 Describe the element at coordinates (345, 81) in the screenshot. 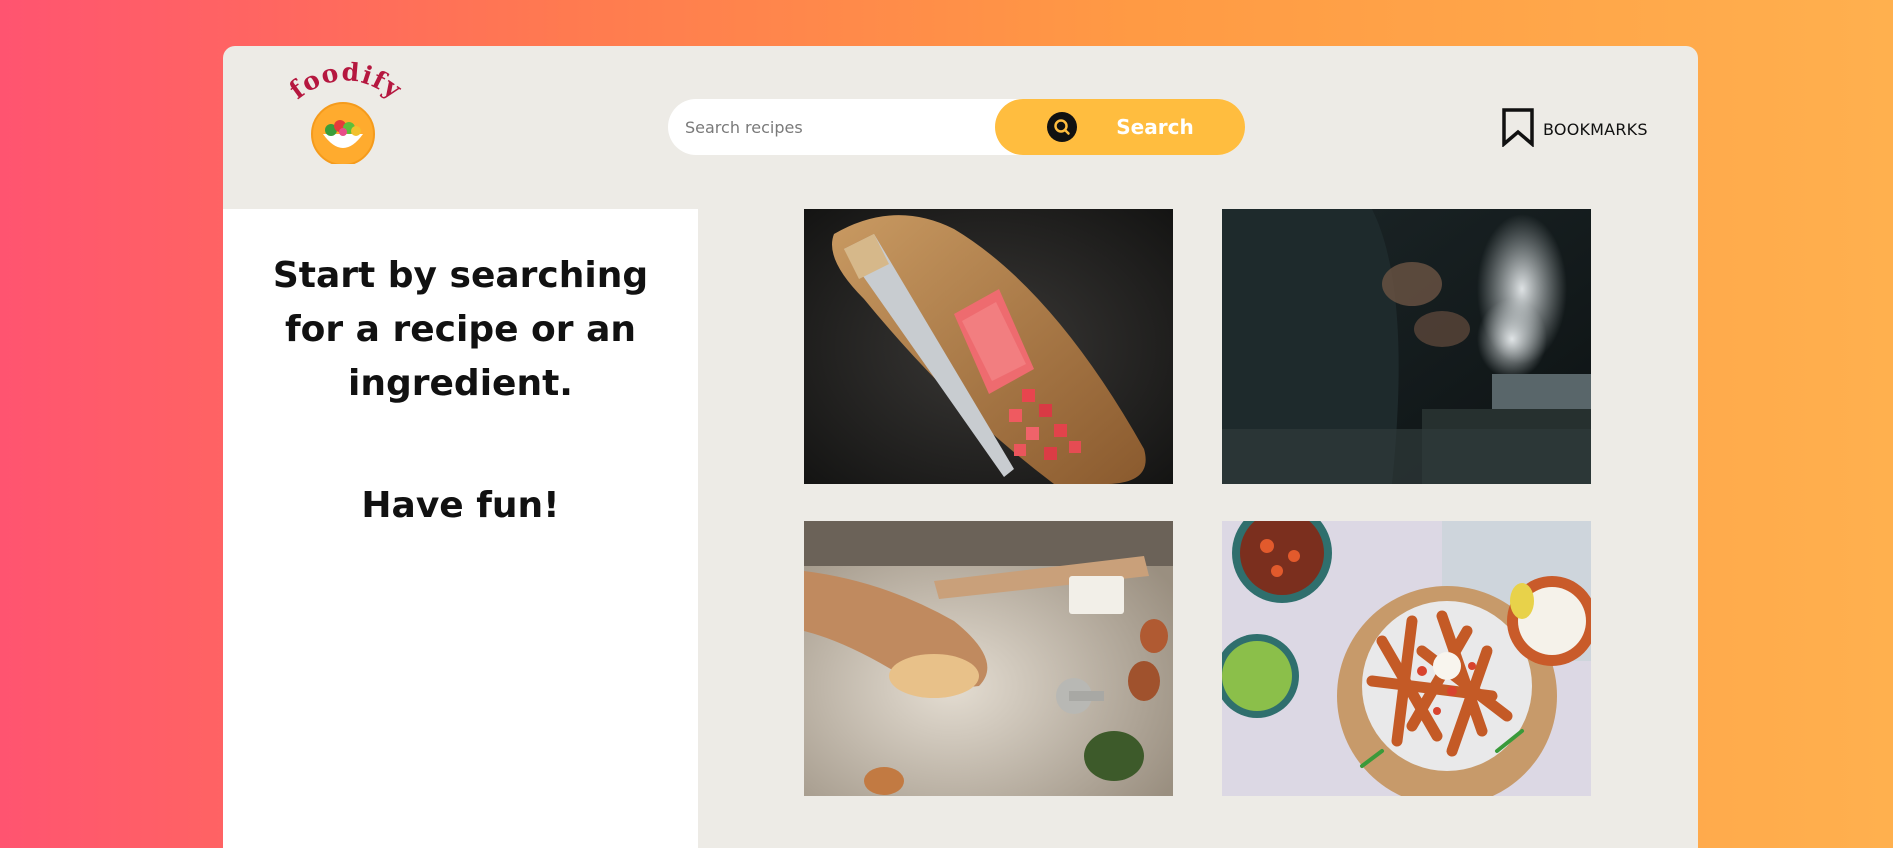

I see `svg-text: foodify` at that location.